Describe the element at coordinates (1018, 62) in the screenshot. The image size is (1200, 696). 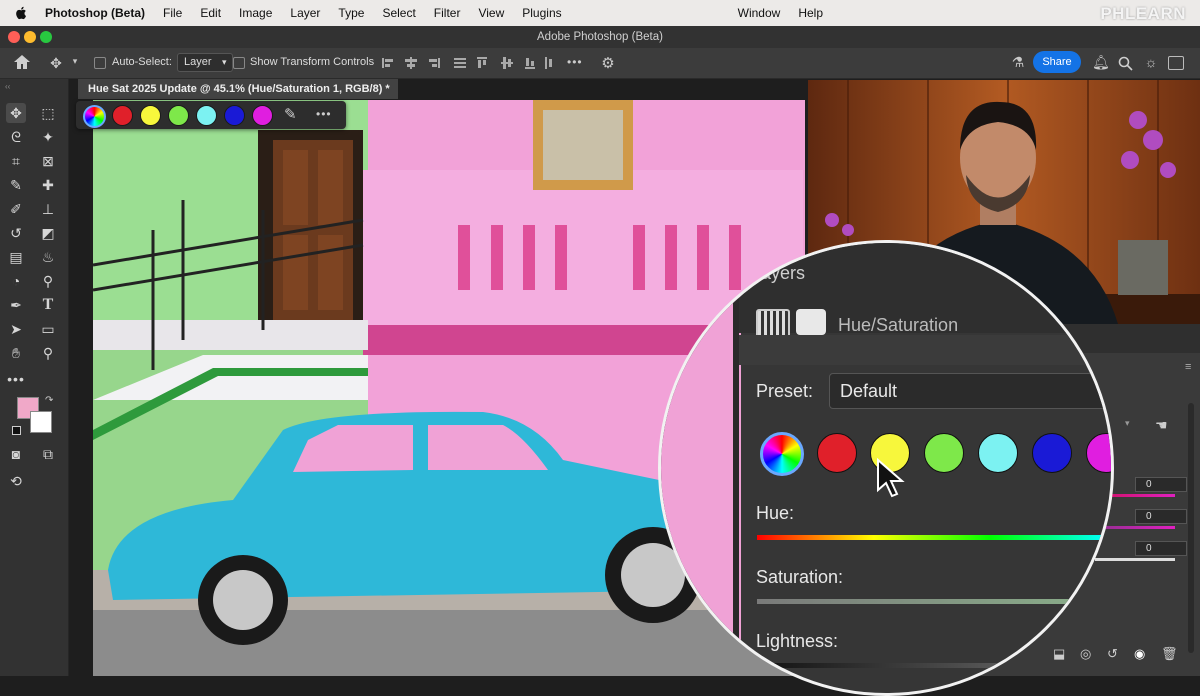
I see `flask-icon: ⚗` at that location.